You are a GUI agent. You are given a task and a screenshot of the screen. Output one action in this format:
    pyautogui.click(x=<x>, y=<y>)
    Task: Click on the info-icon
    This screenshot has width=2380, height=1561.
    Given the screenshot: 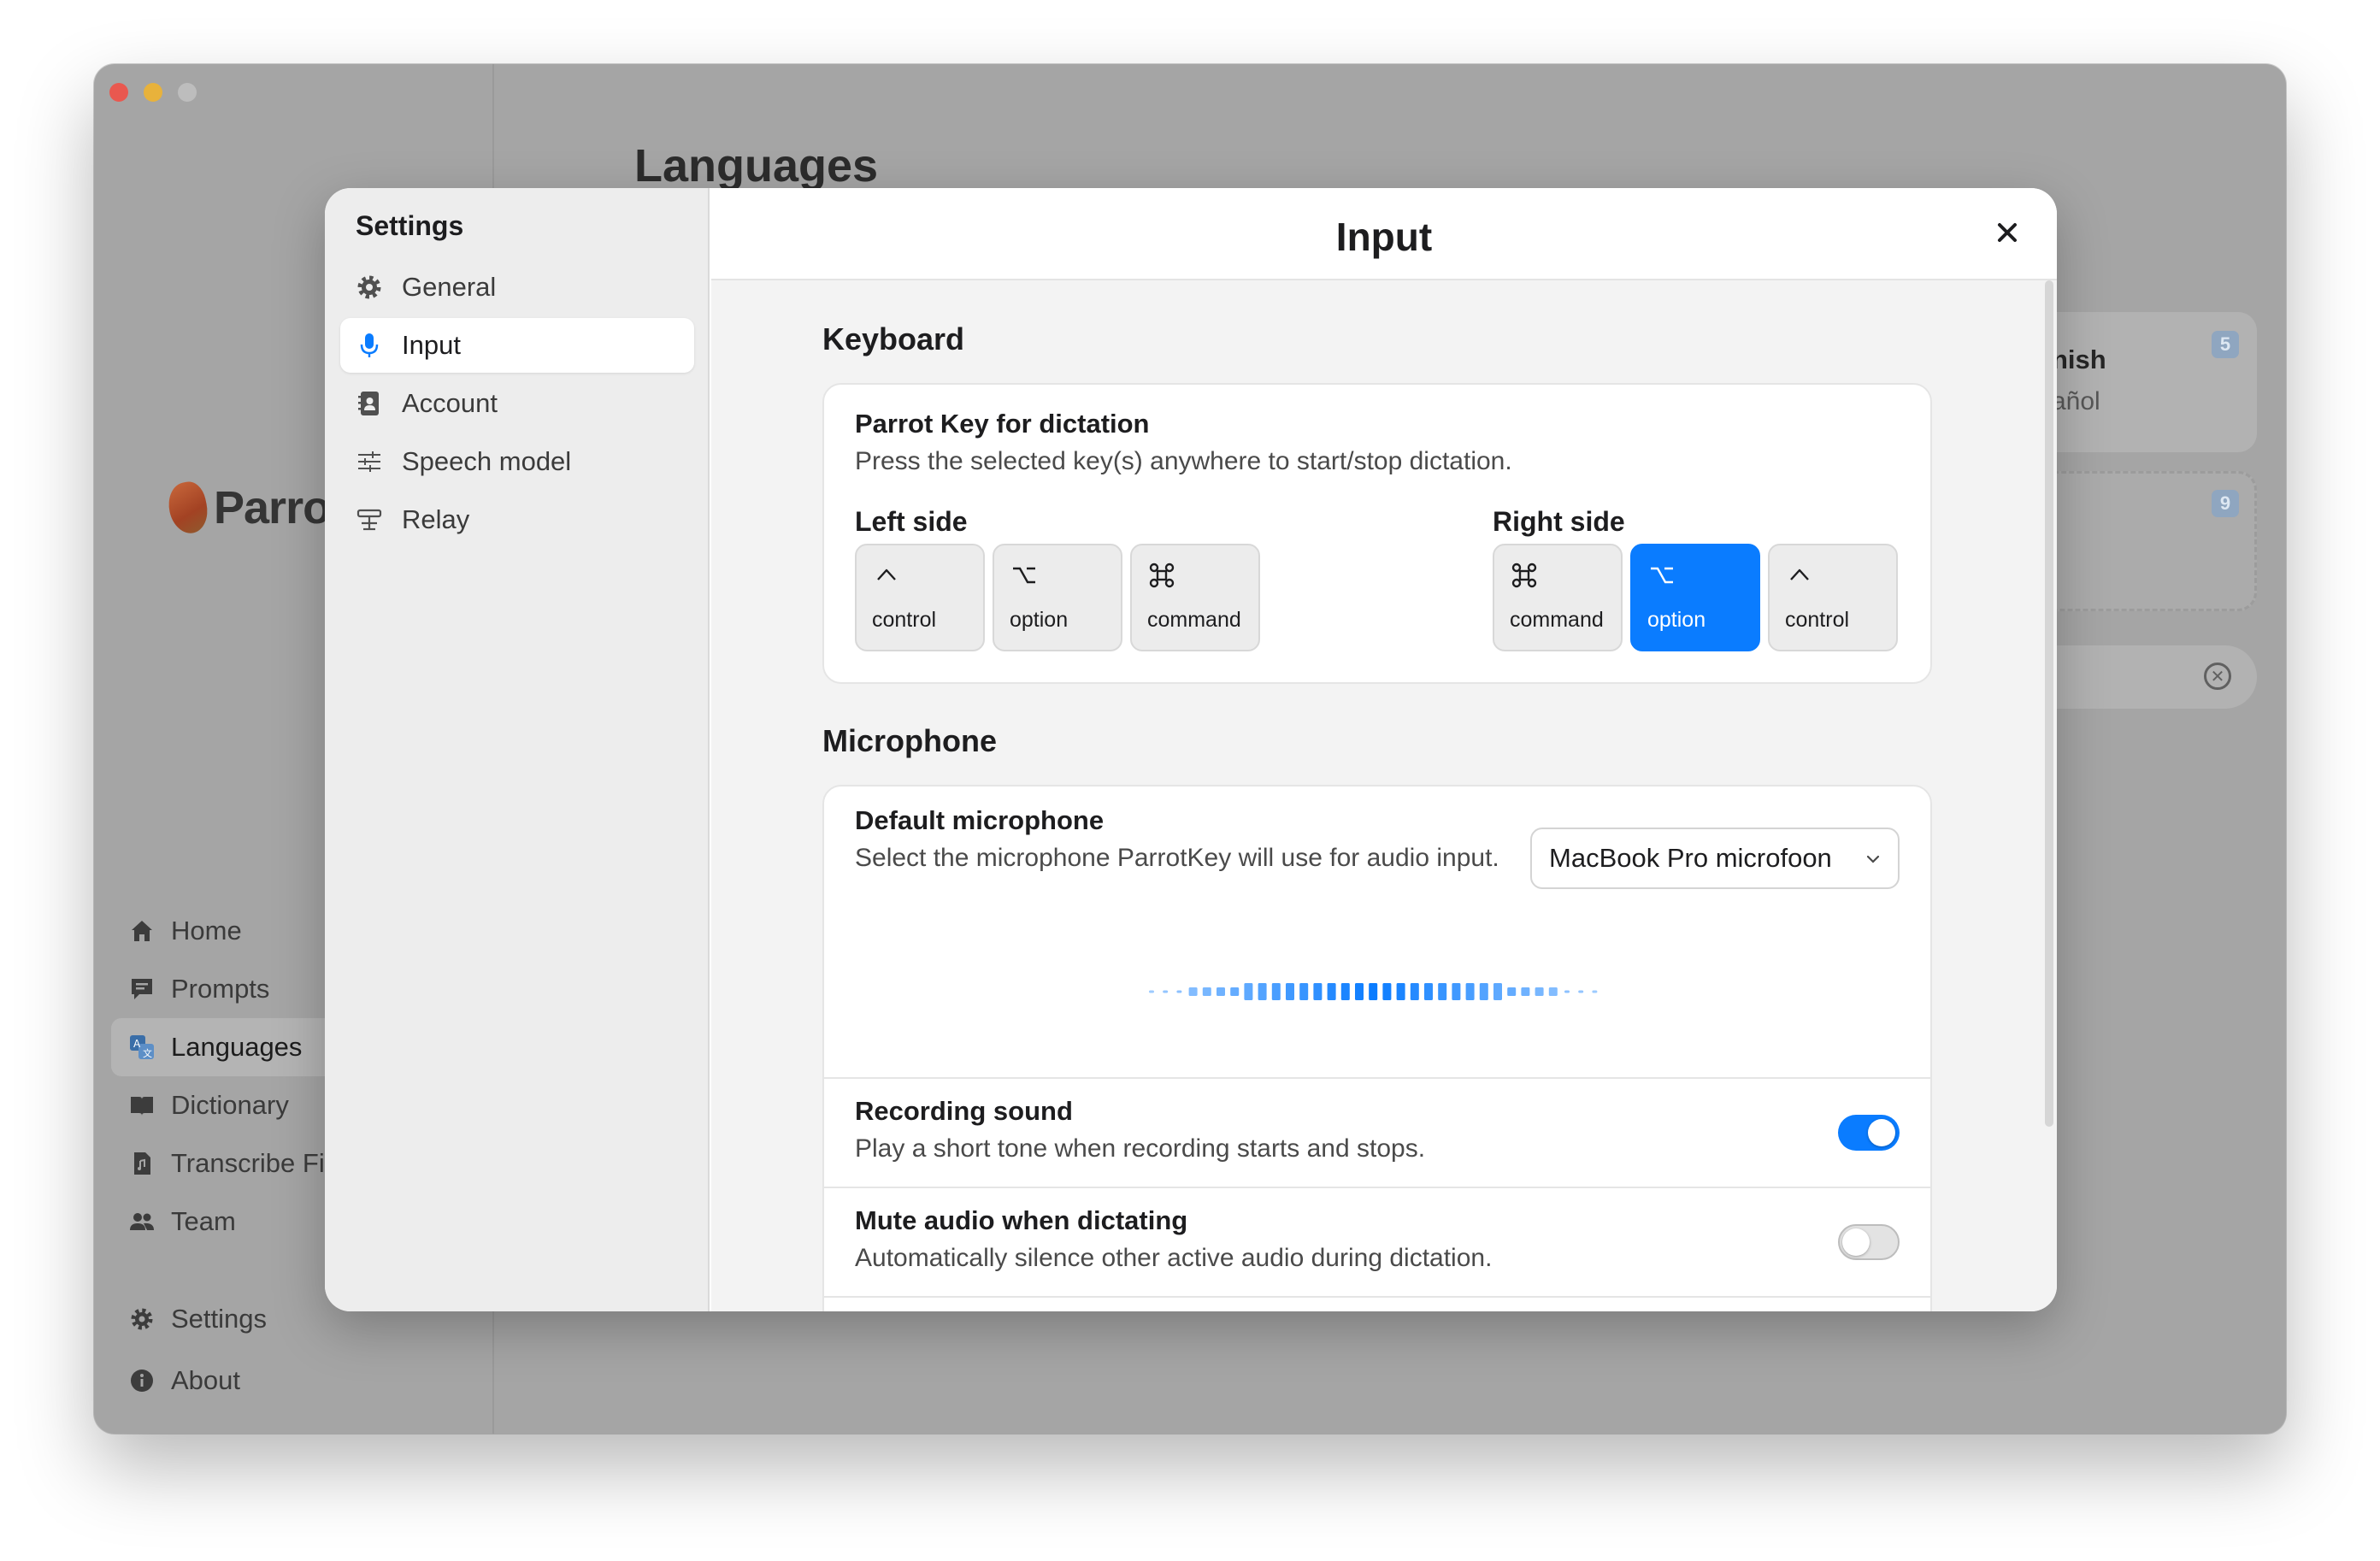 What is the action you would take?
    pyautogui.click(x=142, y=1380)
    